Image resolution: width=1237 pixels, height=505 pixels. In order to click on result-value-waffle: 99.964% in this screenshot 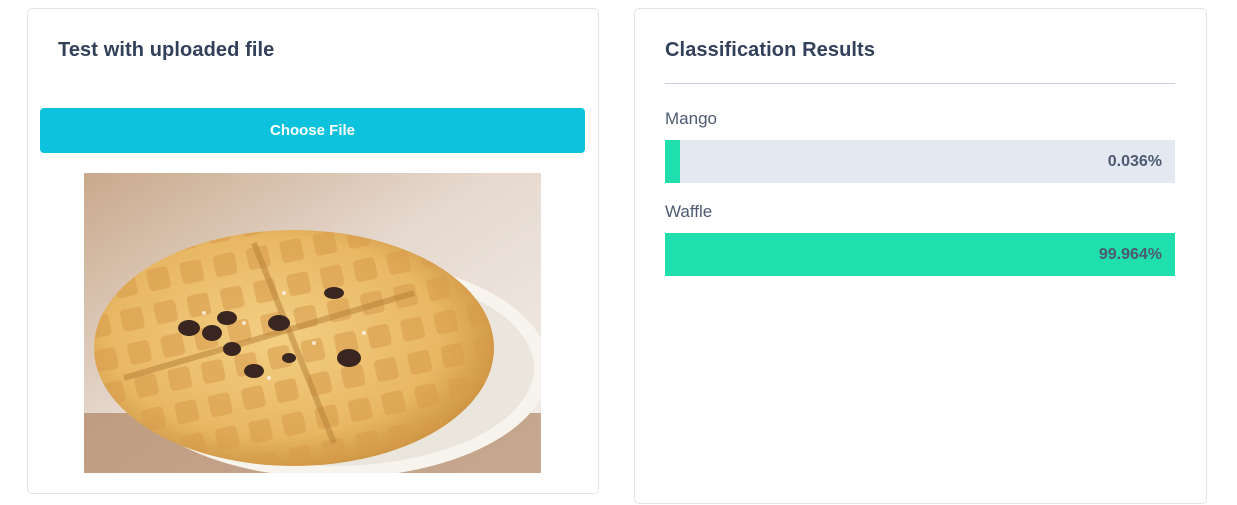, I will do `click(1130, 254)`.